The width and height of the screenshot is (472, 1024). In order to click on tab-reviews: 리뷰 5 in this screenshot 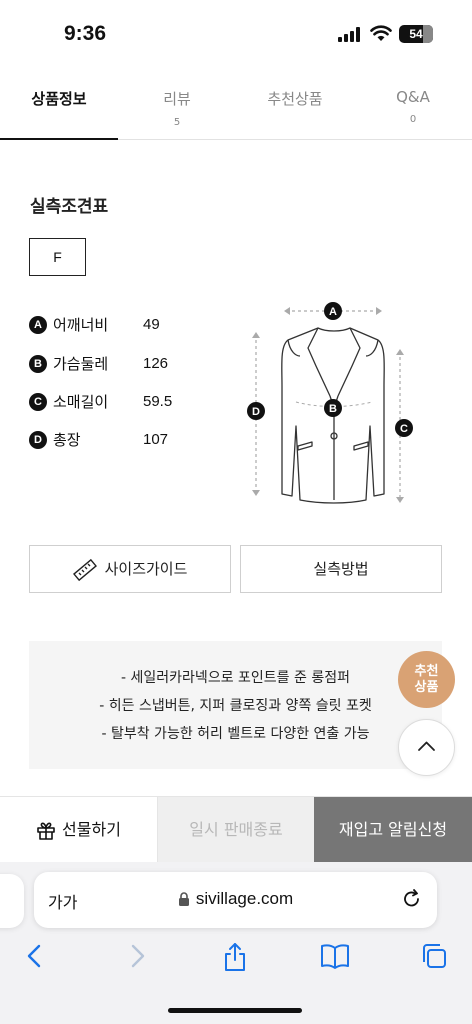, I will do `click(177, 111)`.